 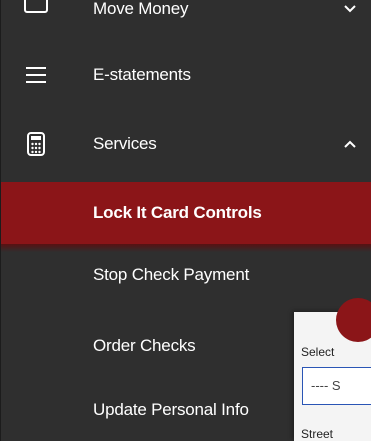 What do you see at coordinates (186, 144) in the screenshot?
I see `menu-item-services: Services` at bounding box center [186, 144].